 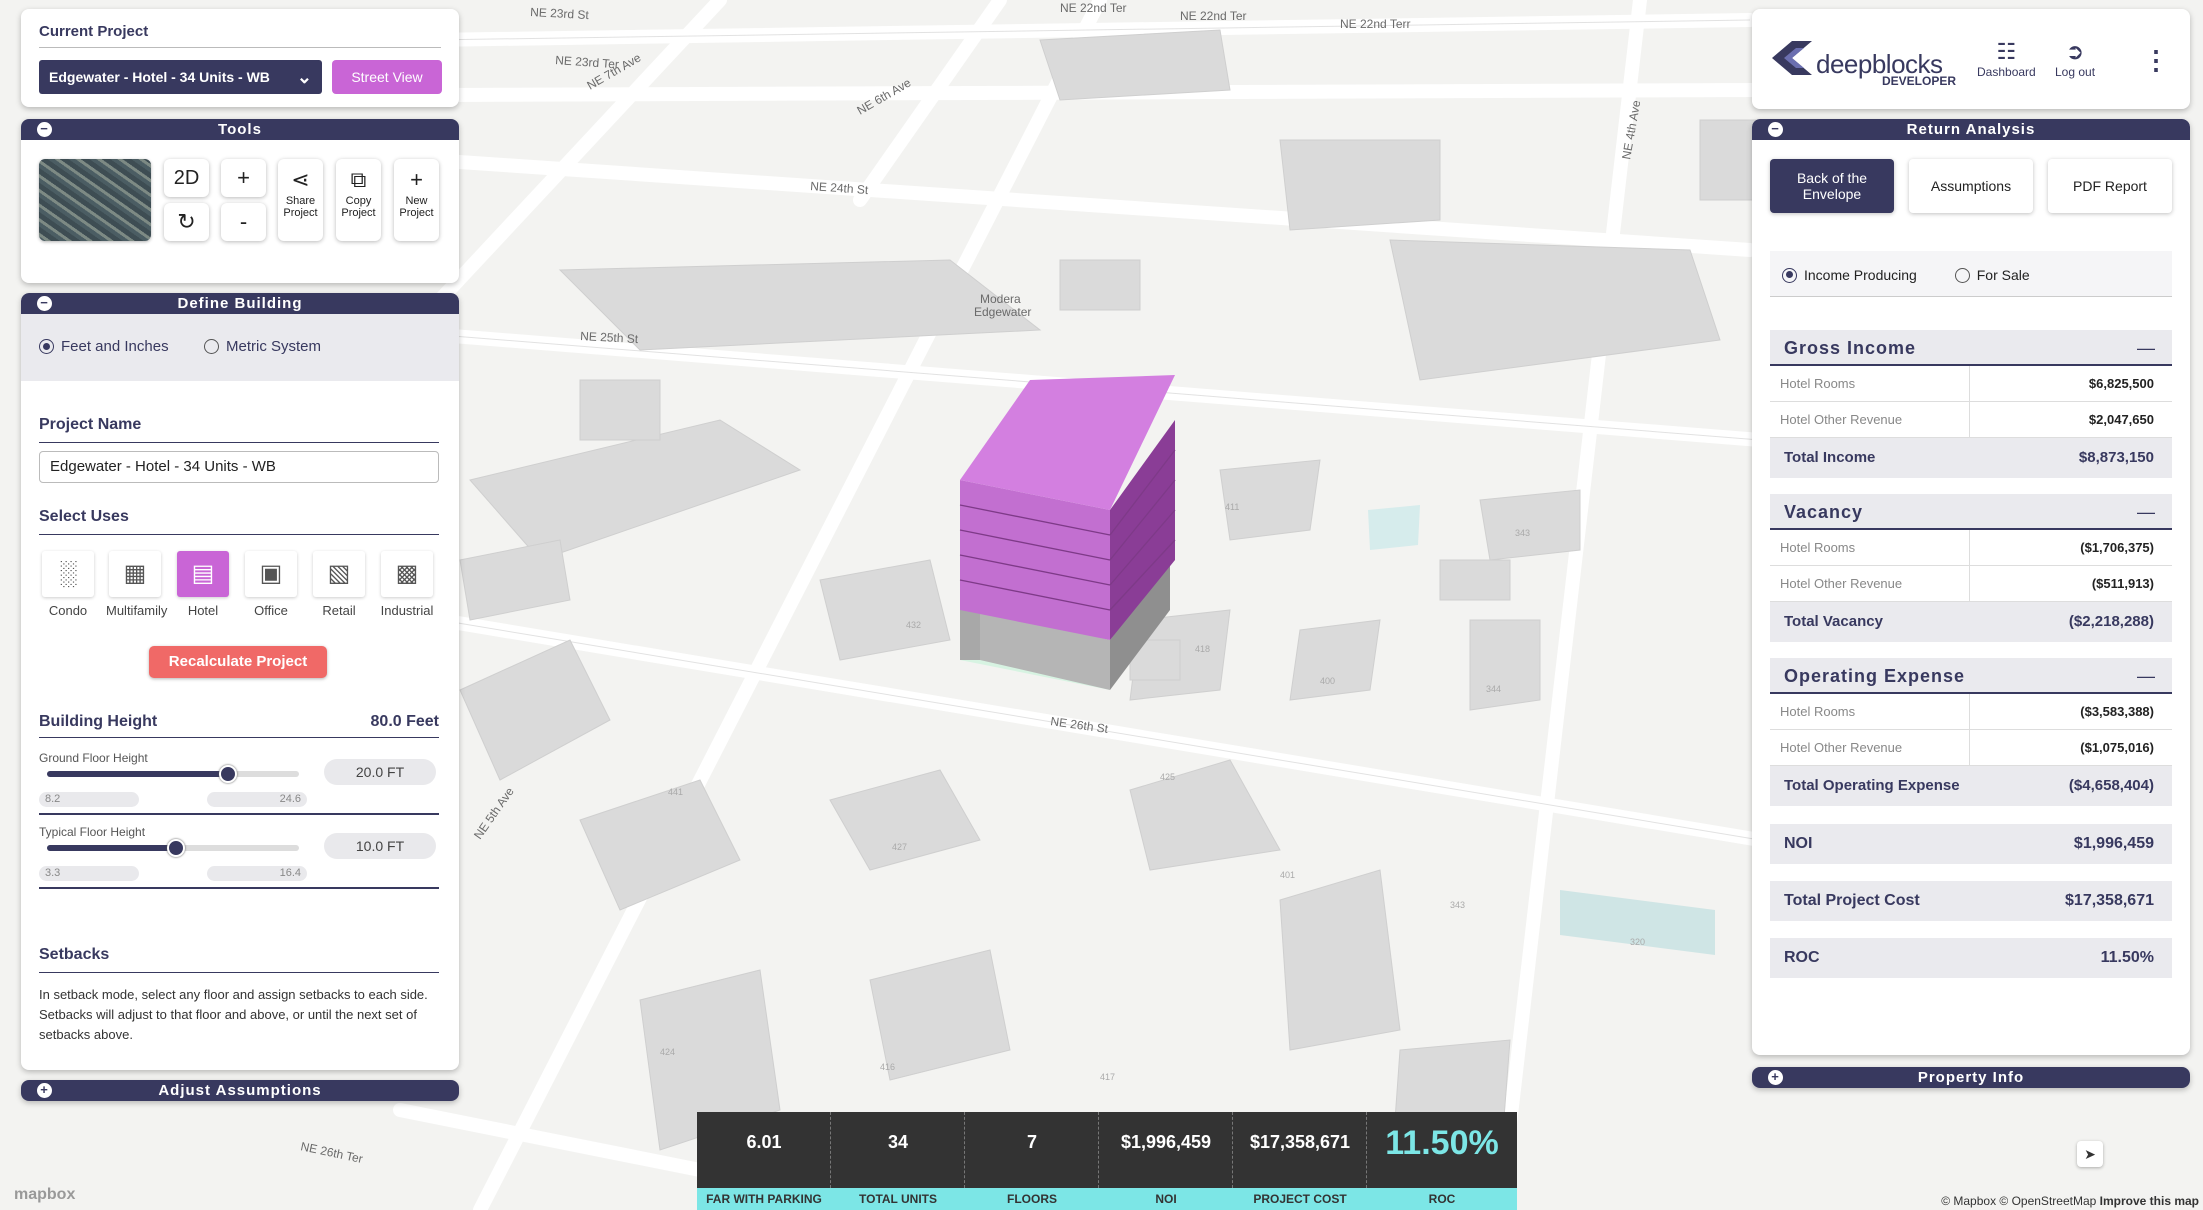 I want to click on dashboard-button: ☷ Dashboard, so click(x=2006, y=59).